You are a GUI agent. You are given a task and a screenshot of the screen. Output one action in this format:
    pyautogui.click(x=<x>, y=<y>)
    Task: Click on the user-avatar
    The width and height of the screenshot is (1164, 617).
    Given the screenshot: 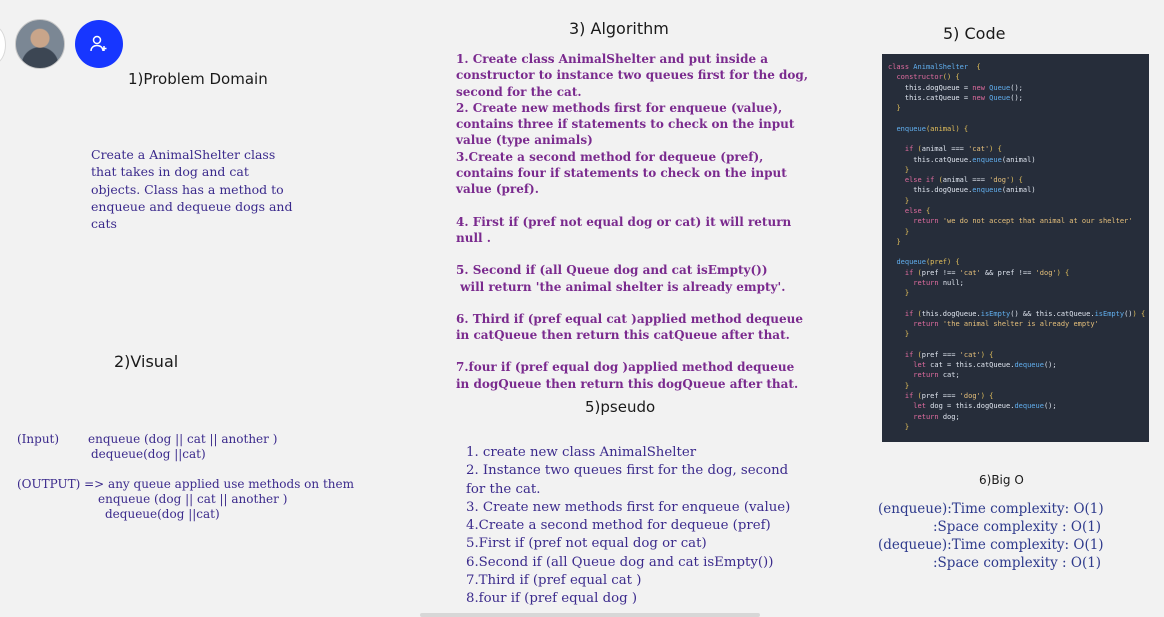 What is the action you would take?
    pyautogui.click(x=40, y=44)
    